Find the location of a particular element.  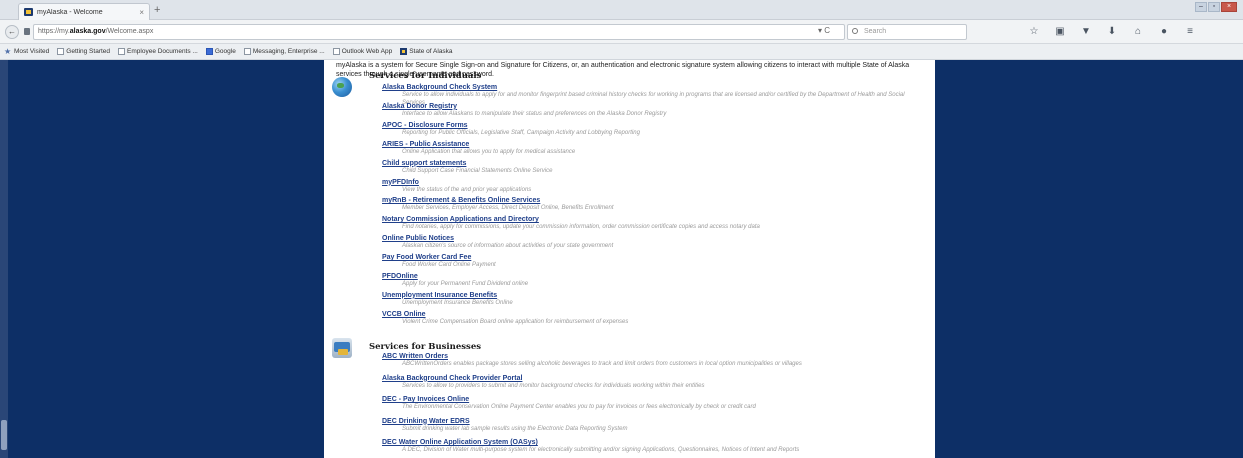

maximize-button: ▫ is located at coordinates (1214, 7).